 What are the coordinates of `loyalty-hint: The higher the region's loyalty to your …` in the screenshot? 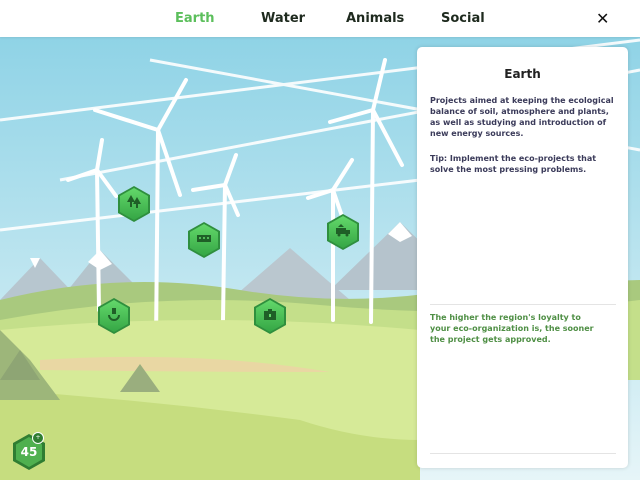 It's located at (512, 328).